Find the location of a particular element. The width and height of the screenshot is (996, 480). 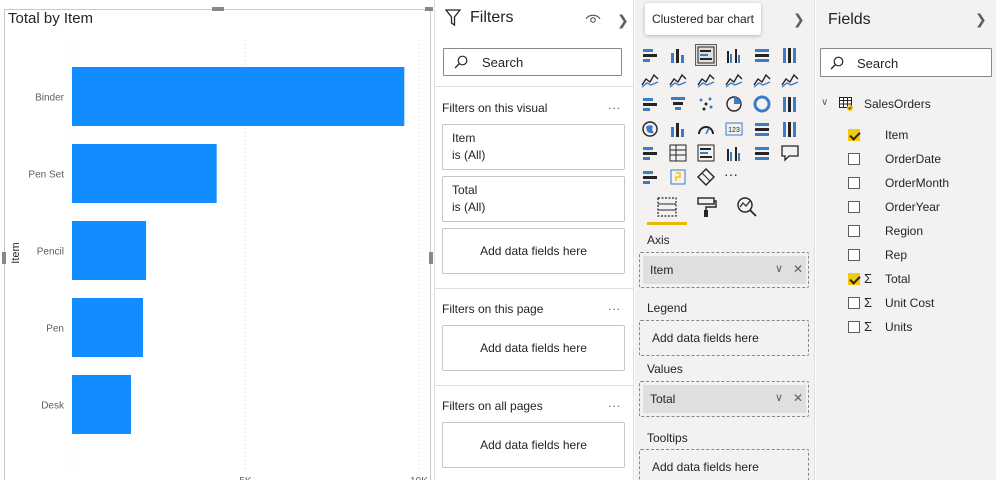

python-visual-icon is located at coordinates (678, 177).